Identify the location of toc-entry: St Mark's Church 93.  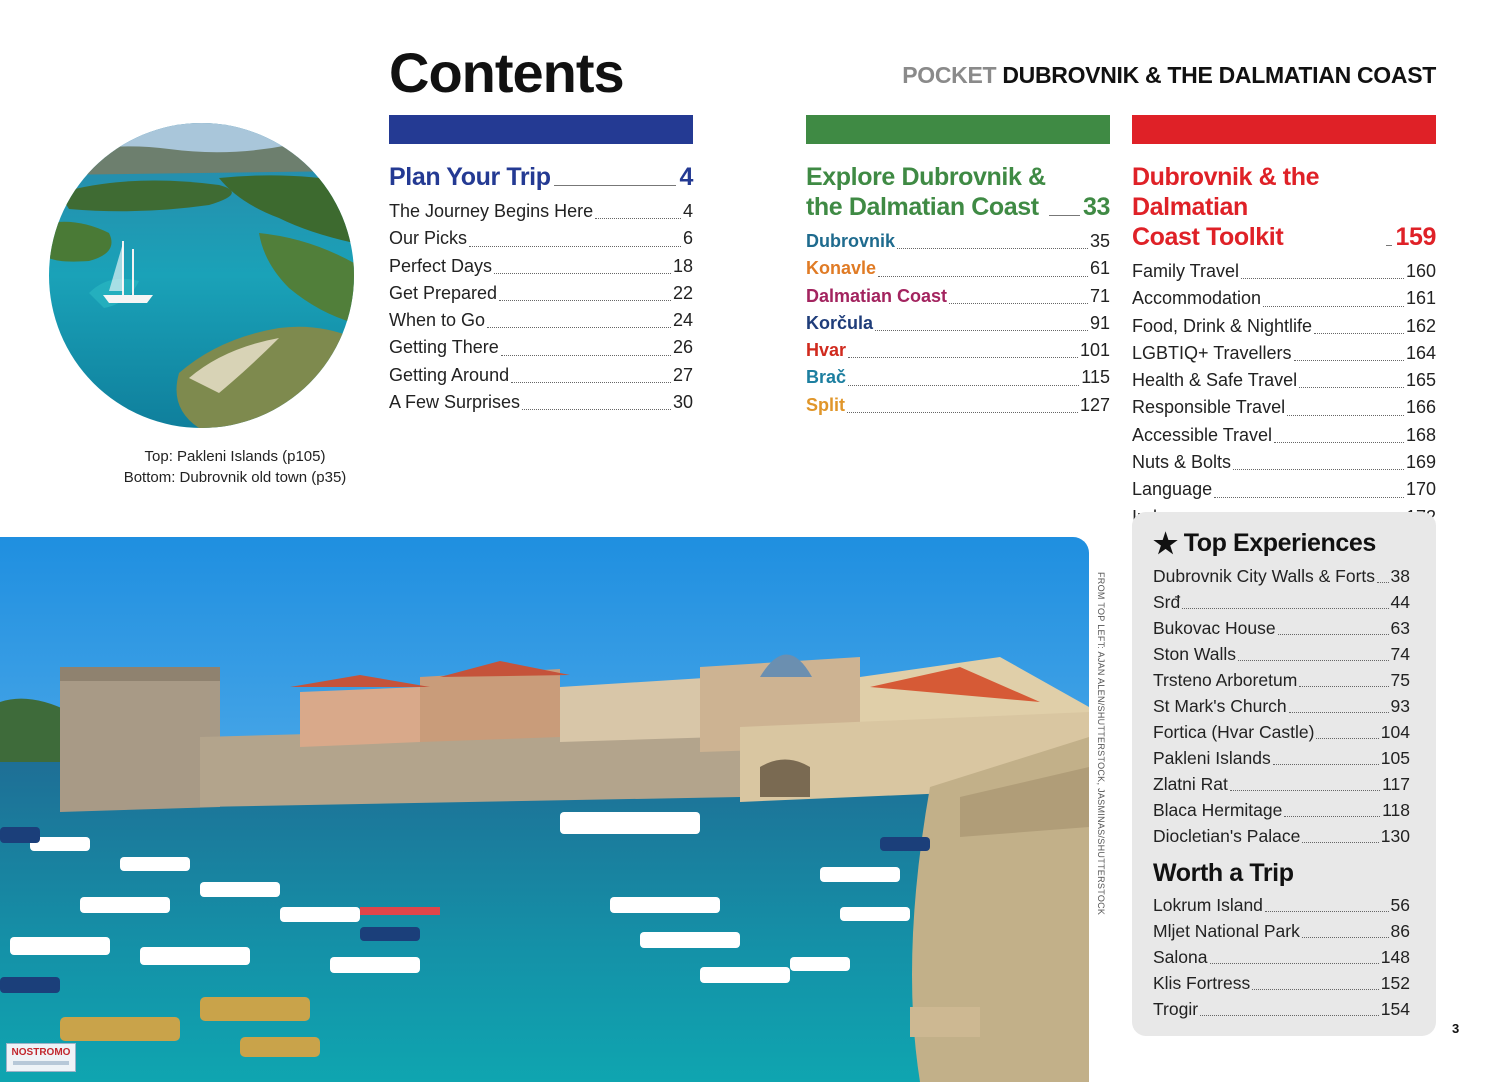
(1281, 706).